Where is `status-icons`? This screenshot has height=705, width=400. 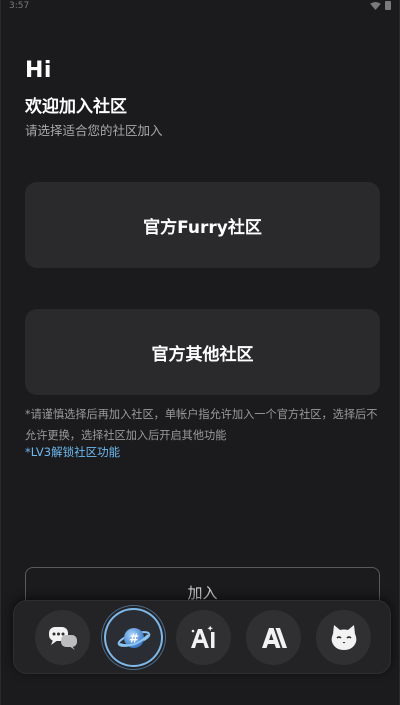 status-icons is located at coordinates (380, 5).